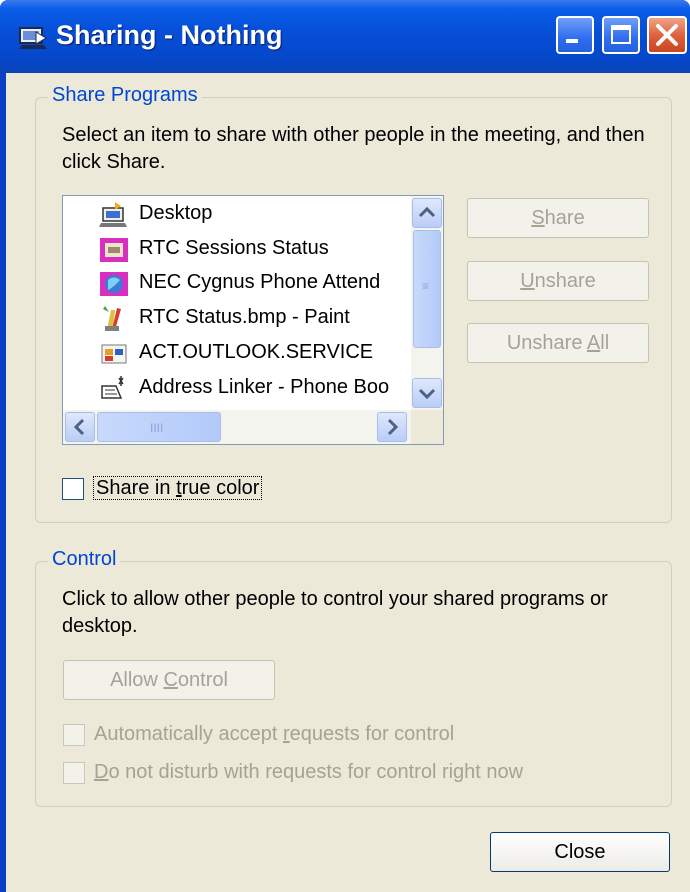  Describe the element at coordinates (237, 427) in the screenshot. I see `horizontal-scrollbar: IIII` at that location.